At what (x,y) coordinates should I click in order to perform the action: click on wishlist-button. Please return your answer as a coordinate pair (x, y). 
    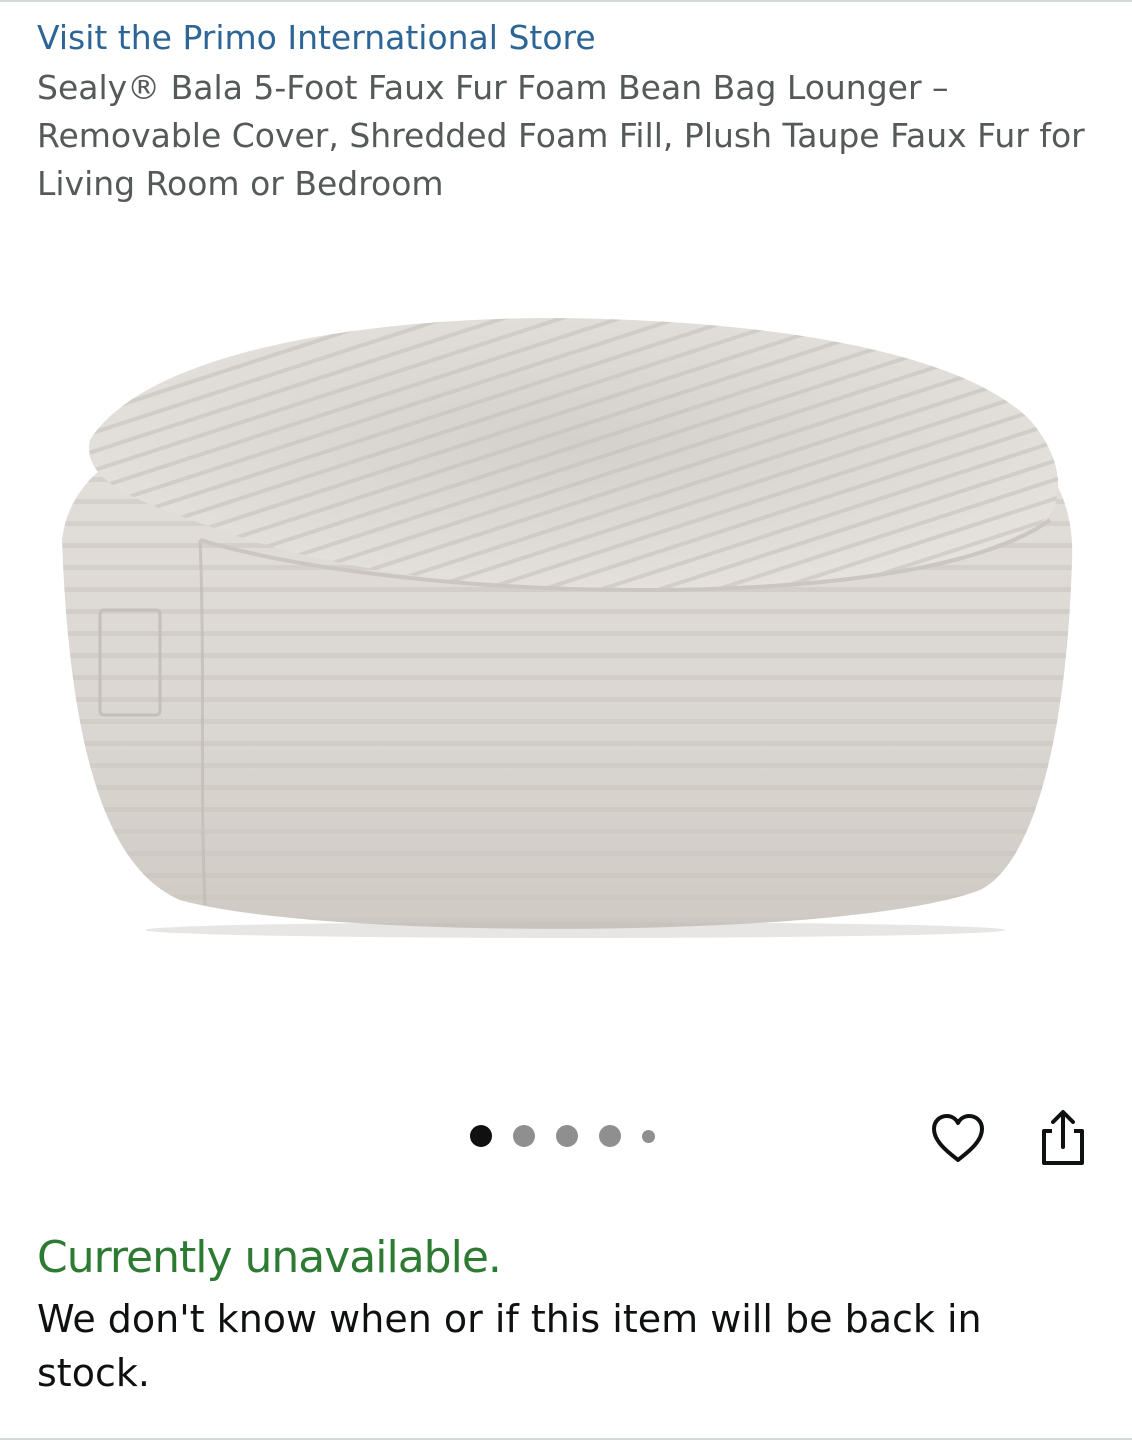
    Looking at the image, I should click on (958, 1138).